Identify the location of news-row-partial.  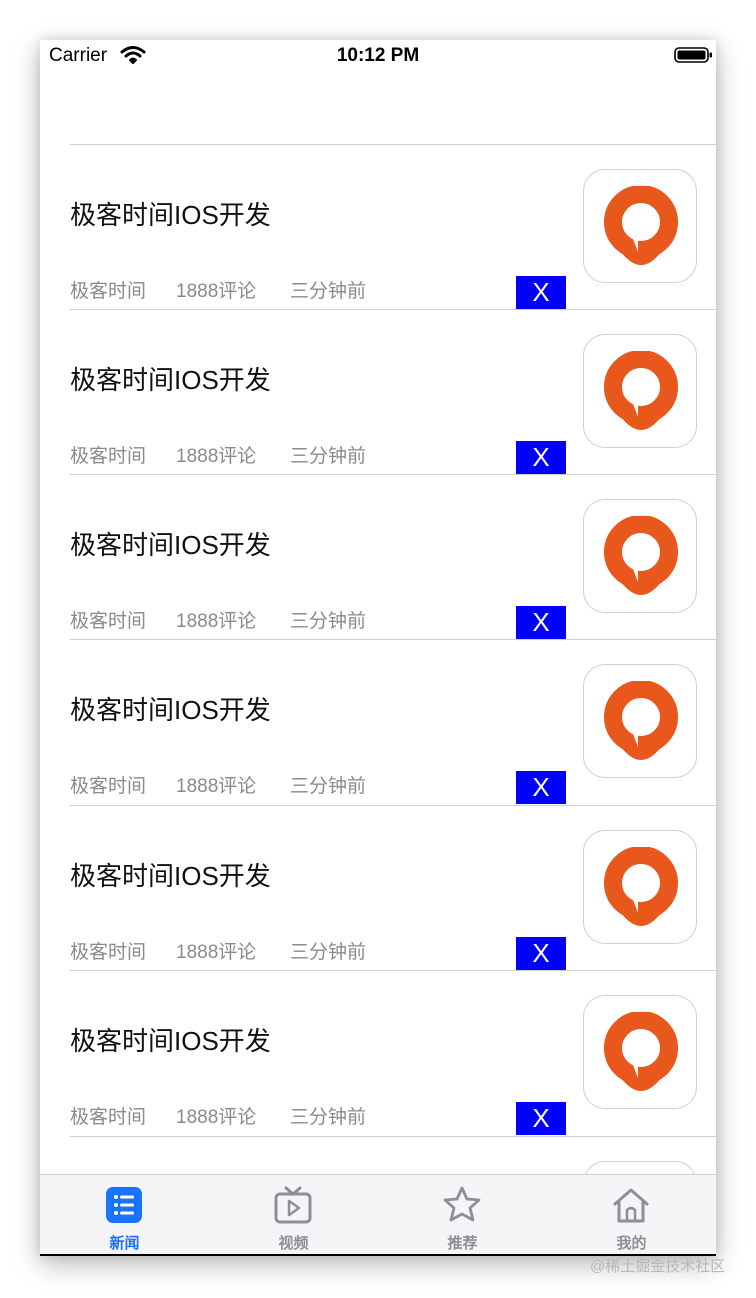
(378, 1155).